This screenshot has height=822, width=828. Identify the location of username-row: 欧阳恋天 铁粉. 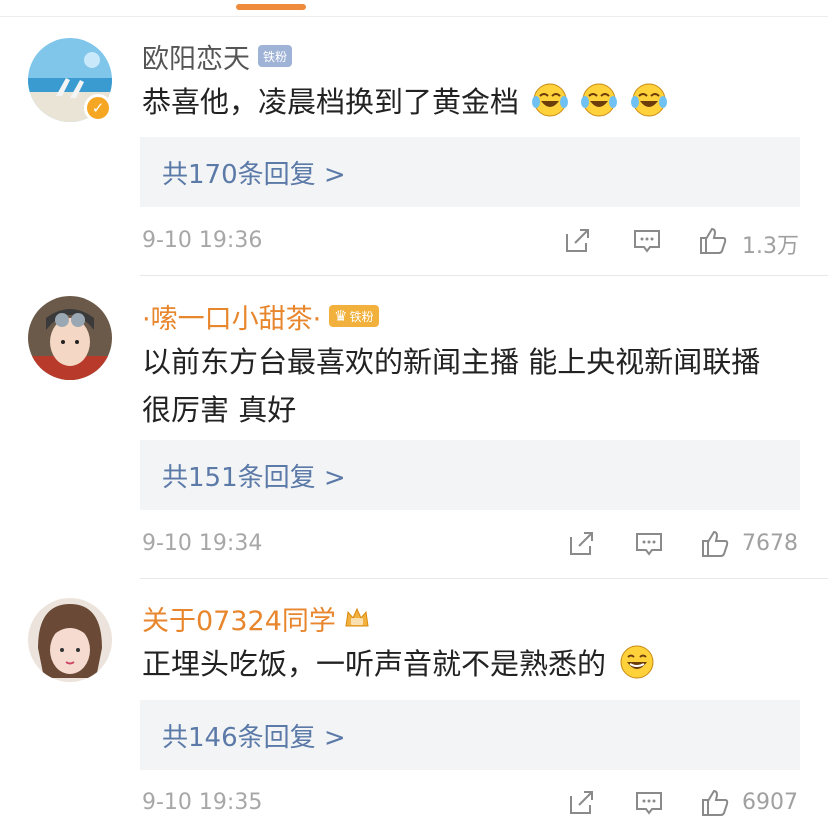
(217, 56).